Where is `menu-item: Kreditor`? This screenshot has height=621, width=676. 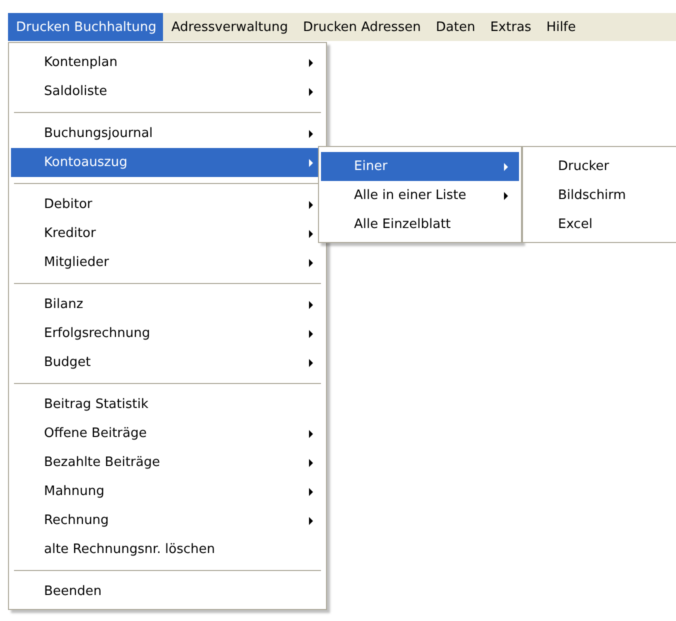 menu-item: Kreditor is located at coordinates (167, 233).